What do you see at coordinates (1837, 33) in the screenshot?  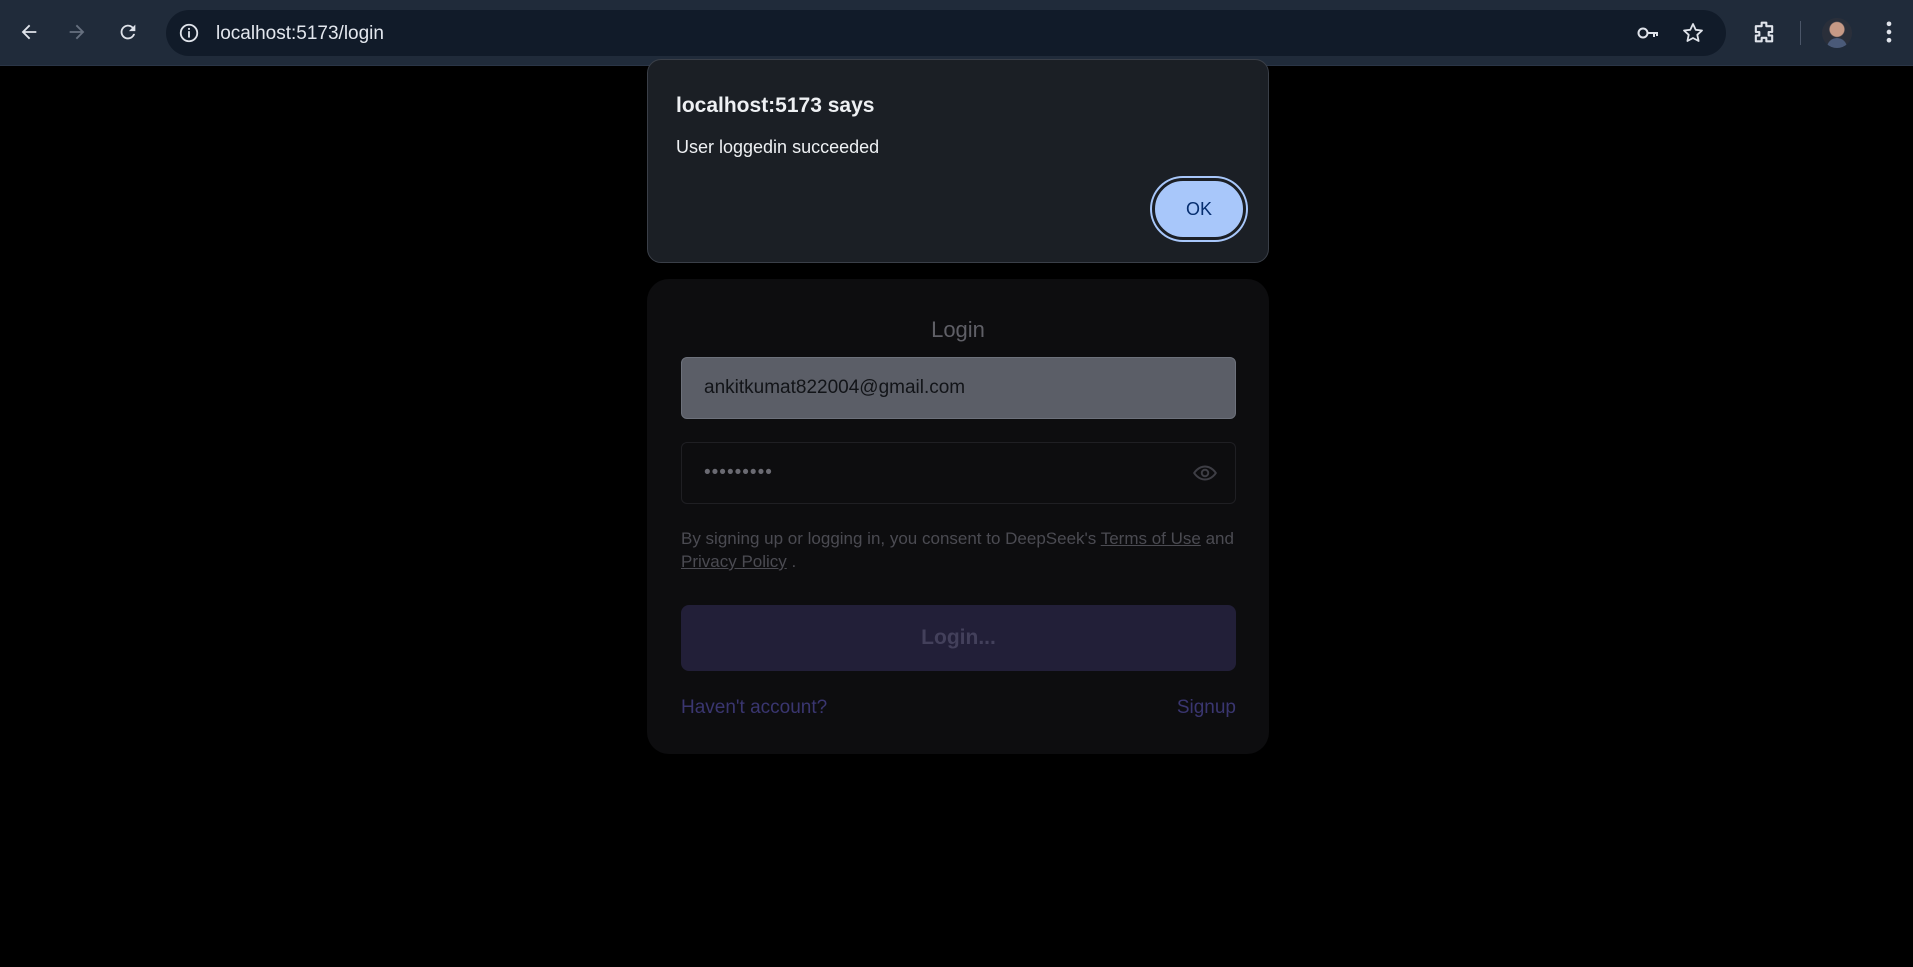 I see `profile-avatar` at bounding box center [1837, 33].